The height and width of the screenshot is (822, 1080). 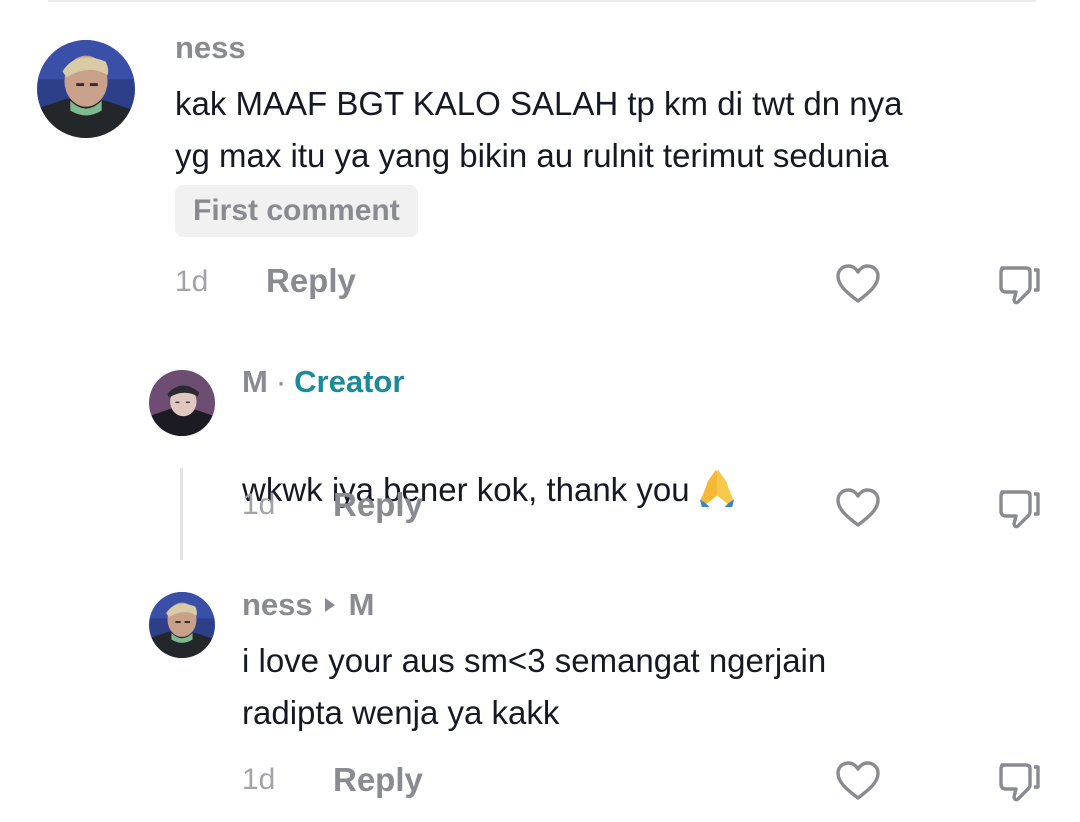 I want to click on reply-to-username: M, so click(x=361, y=604).